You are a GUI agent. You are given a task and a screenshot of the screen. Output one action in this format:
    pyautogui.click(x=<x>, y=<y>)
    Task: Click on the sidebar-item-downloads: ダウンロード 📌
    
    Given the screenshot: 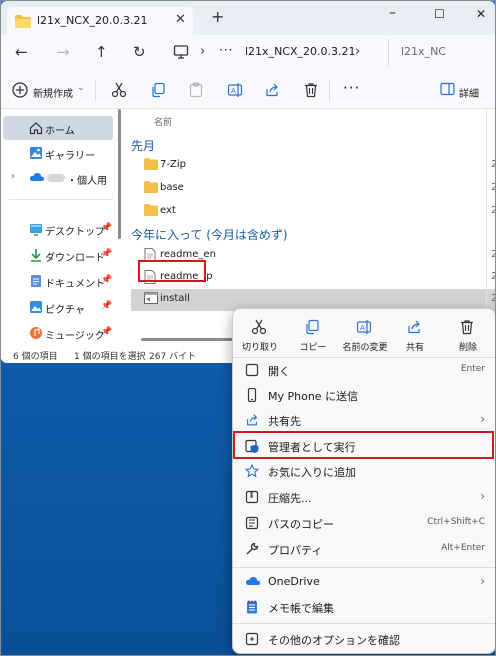 What is the action you would take?
    pyautogui.click(x=58, y=255)
    